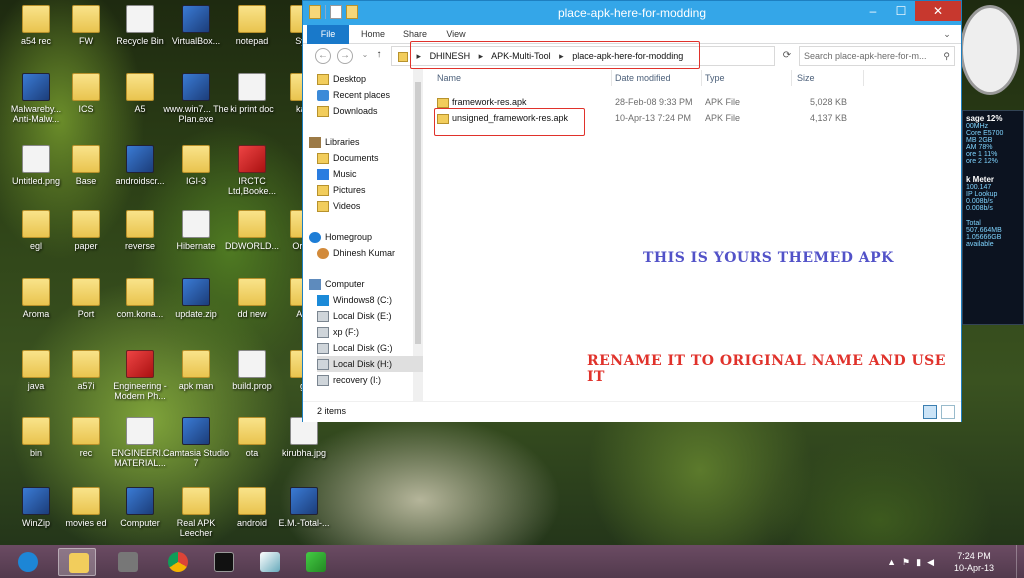 The image size is (1024, 578). Describe the element at coordinates (77, 562) in the screenshot. I see `taskbar-file-explorer` at that location.